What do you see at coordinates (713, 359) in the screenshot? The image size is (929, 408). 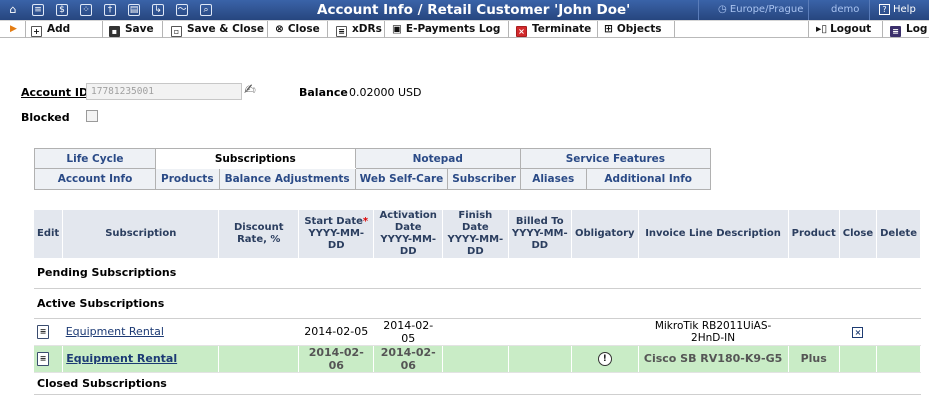 I see `invoice-cell: Cisco SB RV180-K9-G5` at bounding box center [713, 359].